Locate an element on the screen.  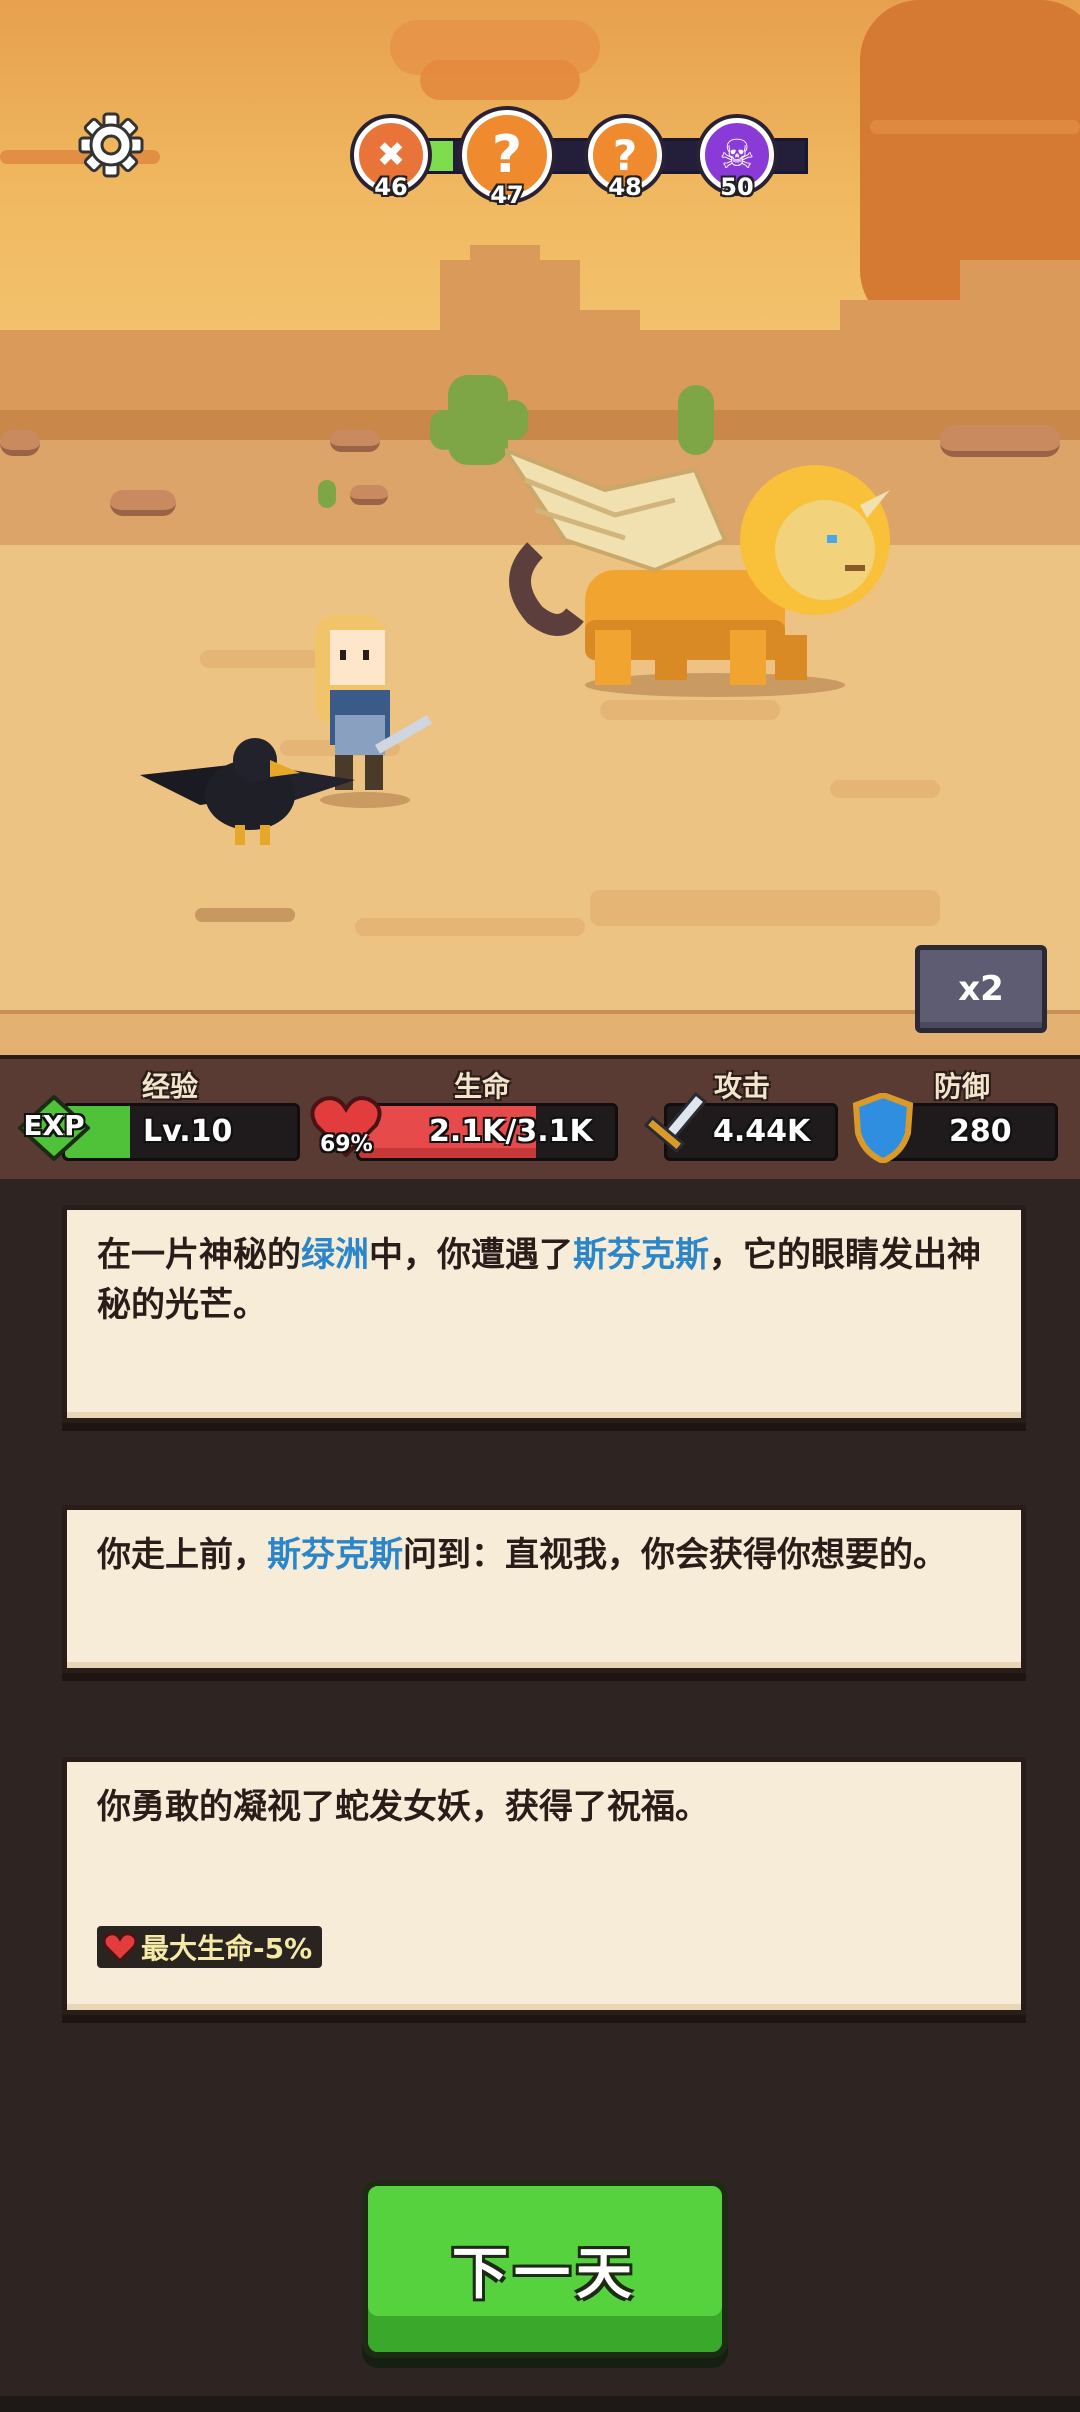
hp-title: 生命 is located at coordinates (482, 1086).